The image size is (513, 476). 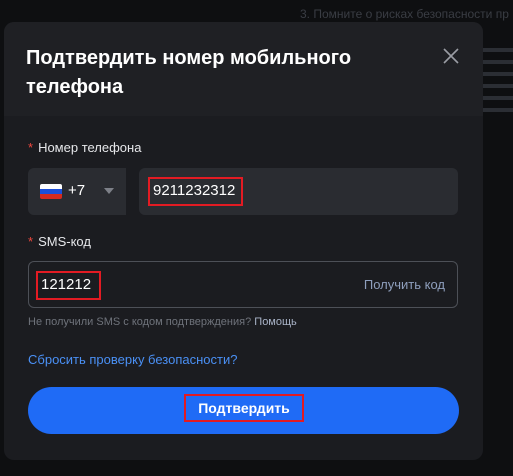 I want to click on modal-title: Подтвердить номер мобильного телефона, so click(x=189, y=72).